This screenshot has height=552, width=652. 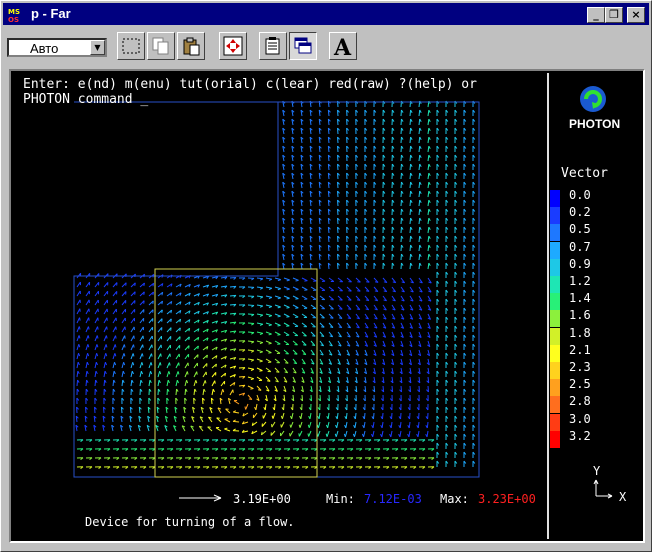 I want to click on restore-button: ❐, so click(x=614, y=15).